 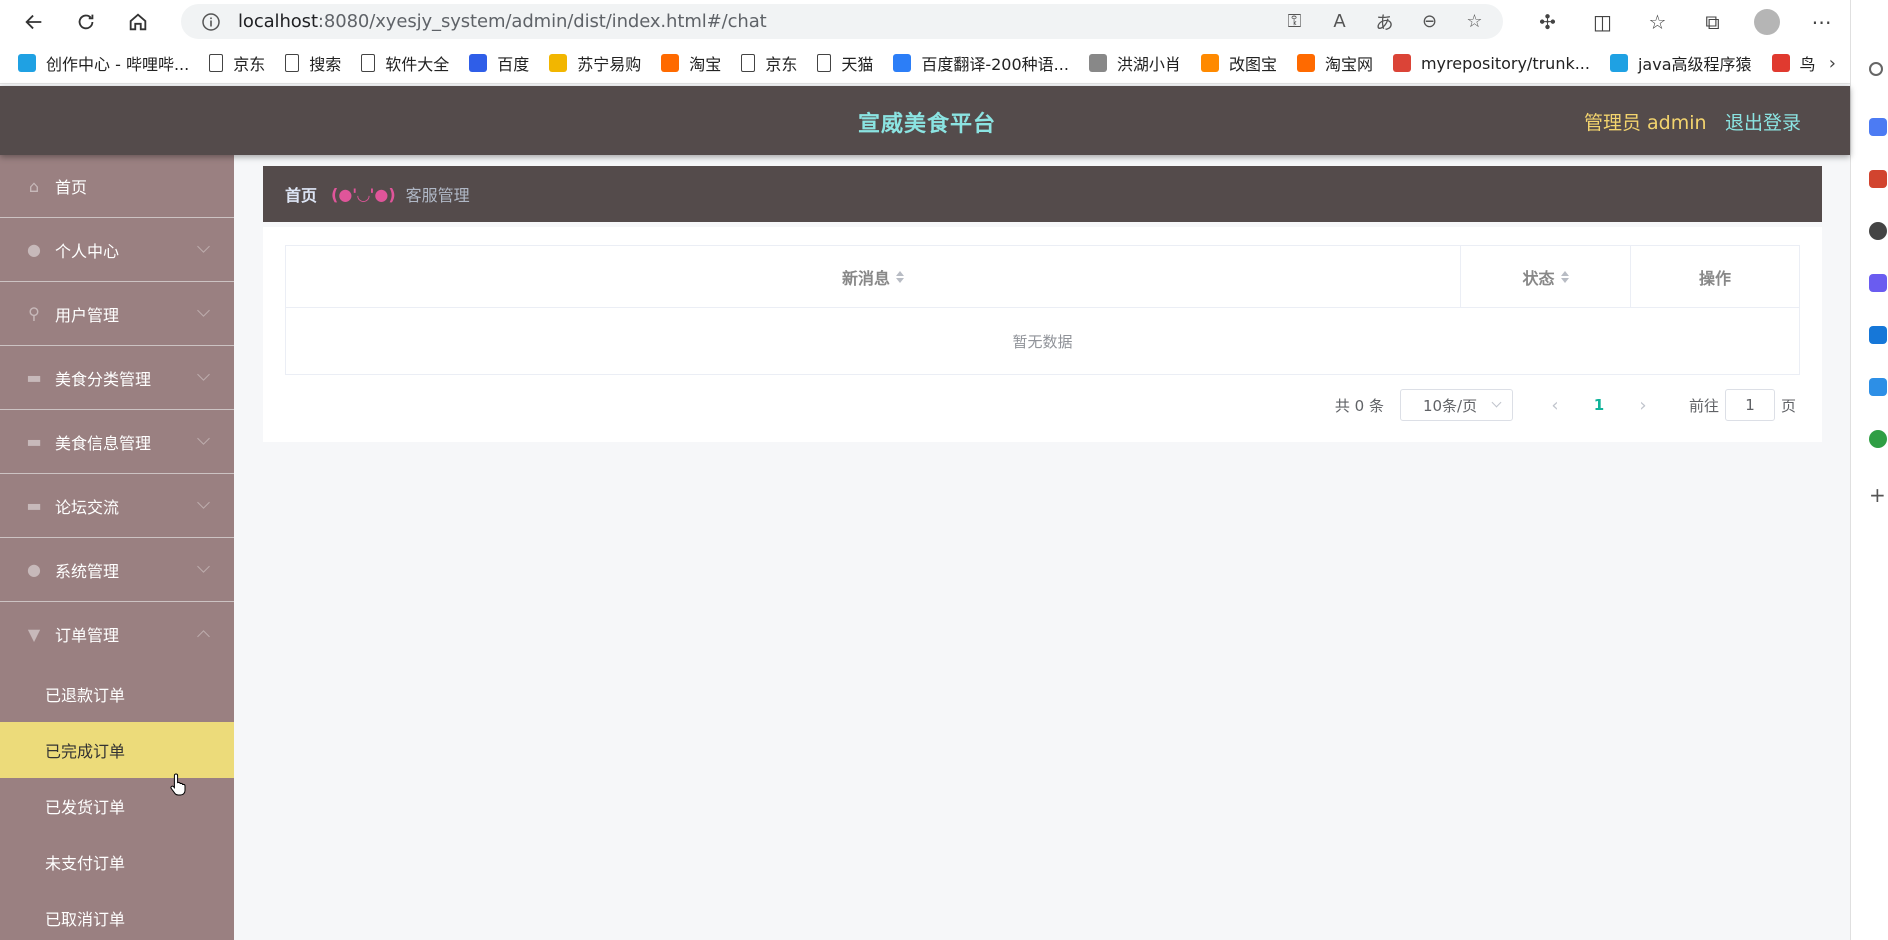 I want to click on sidebar-subitem: 已完成订单, so click(x=117, y=750).